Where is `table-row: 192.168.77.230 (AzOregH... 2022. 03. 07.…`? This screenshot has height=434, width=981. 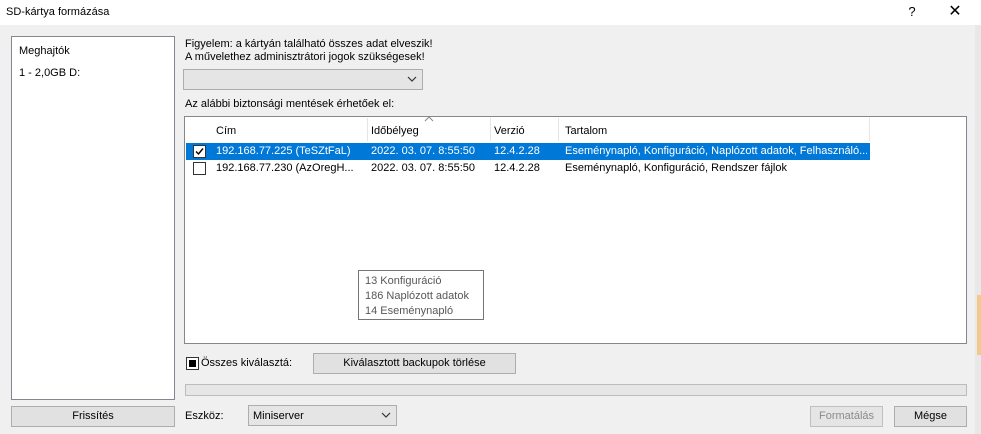 table-row: 192.168.77.230 (AzOregH... 2022. 03. 07.… is located at coordinates (528, 168).